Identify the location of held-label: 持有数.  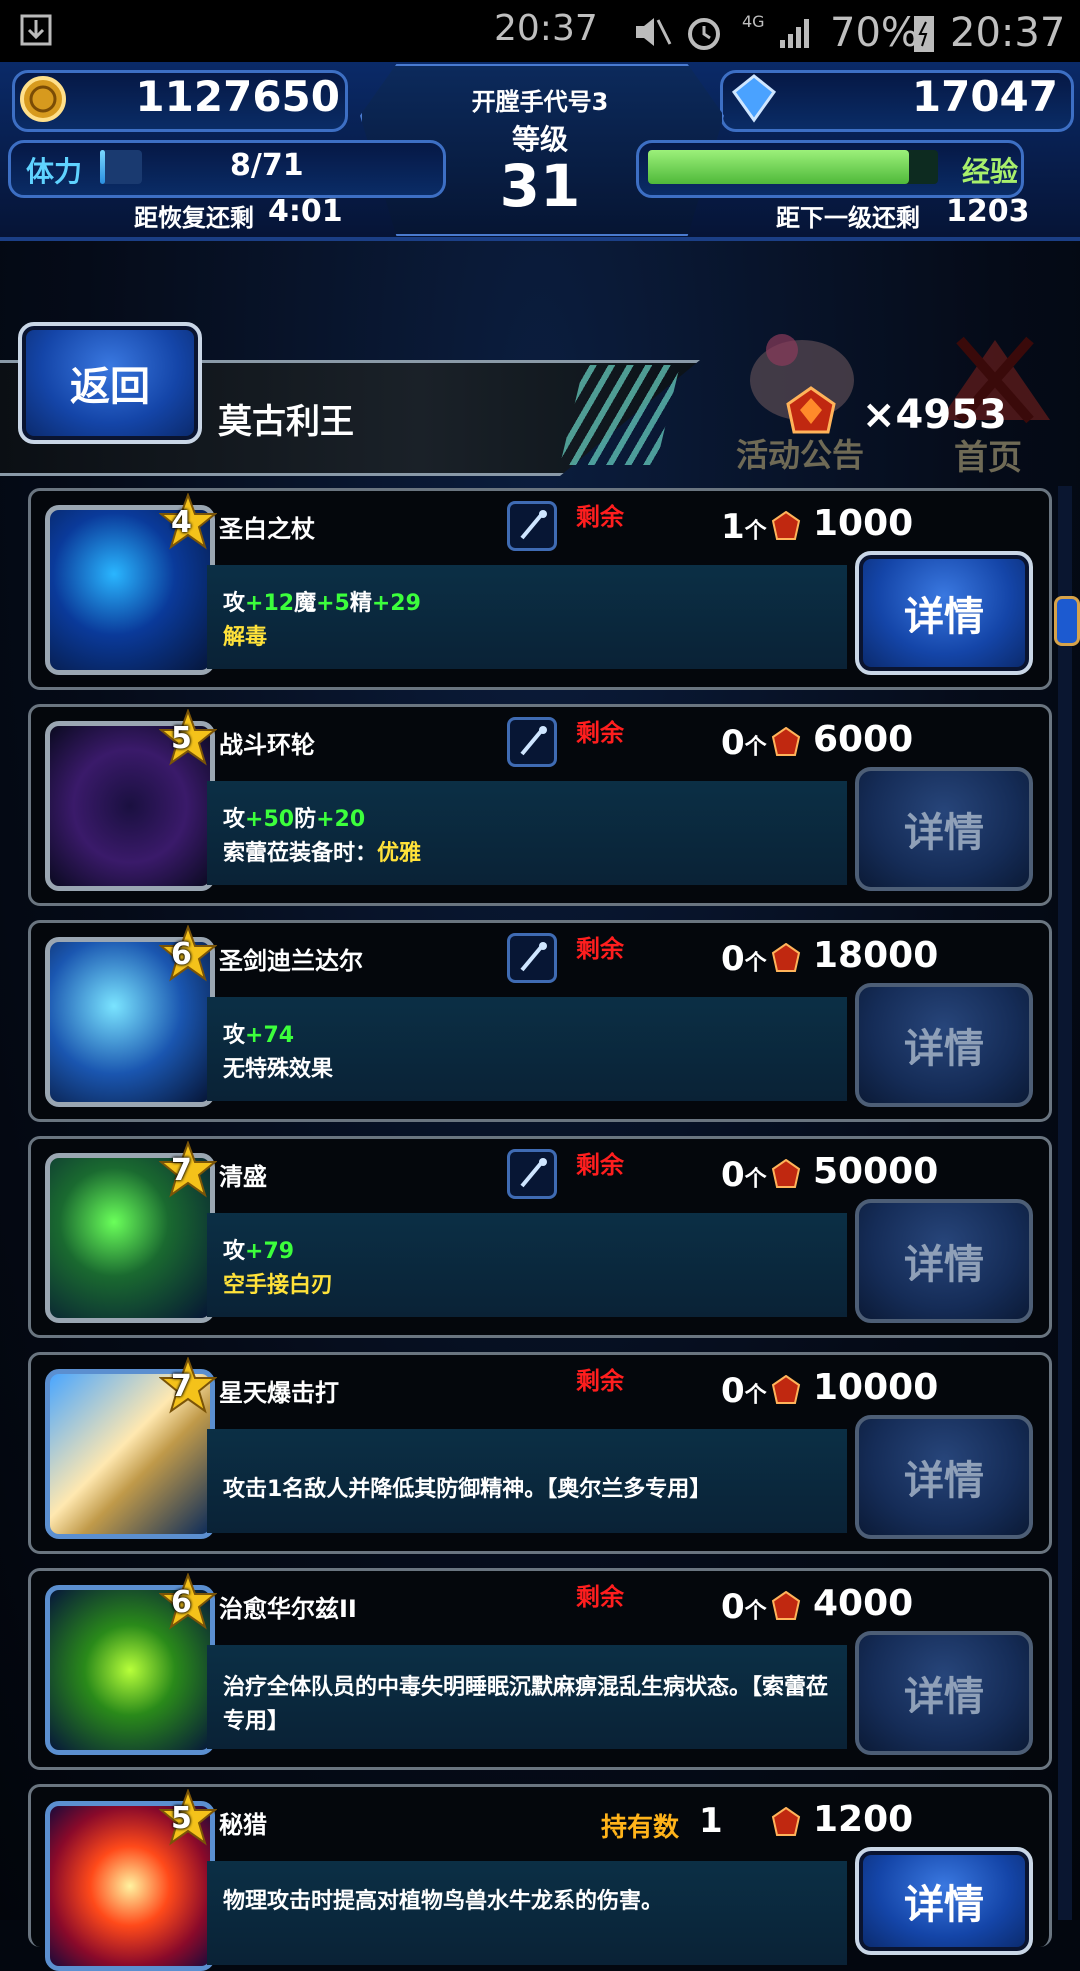
(640, 1828).